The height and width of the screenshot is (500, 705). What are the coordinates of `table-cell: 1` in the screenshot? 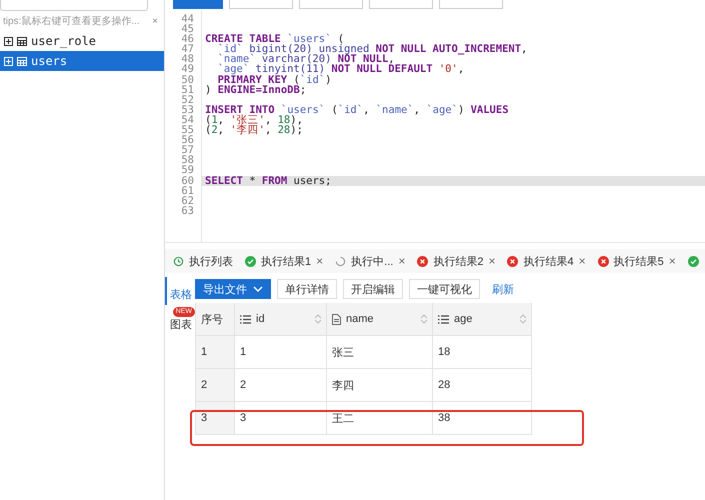 It's located at (281, 352).